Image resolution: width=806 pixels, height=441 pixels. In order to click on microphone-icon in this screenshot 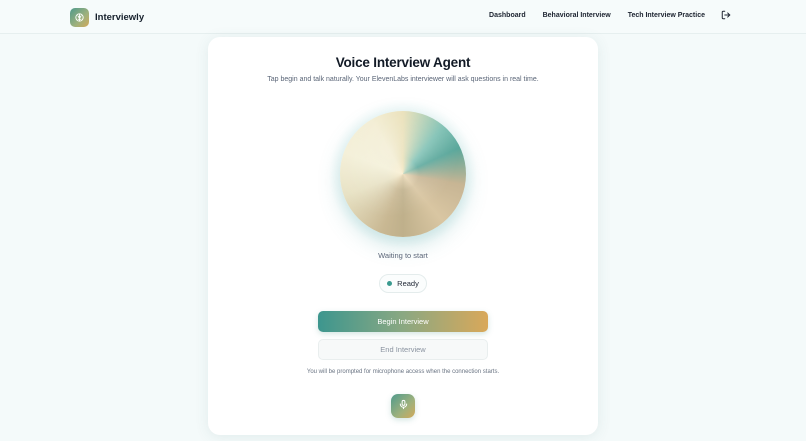, I will do `click(403, 406)`.